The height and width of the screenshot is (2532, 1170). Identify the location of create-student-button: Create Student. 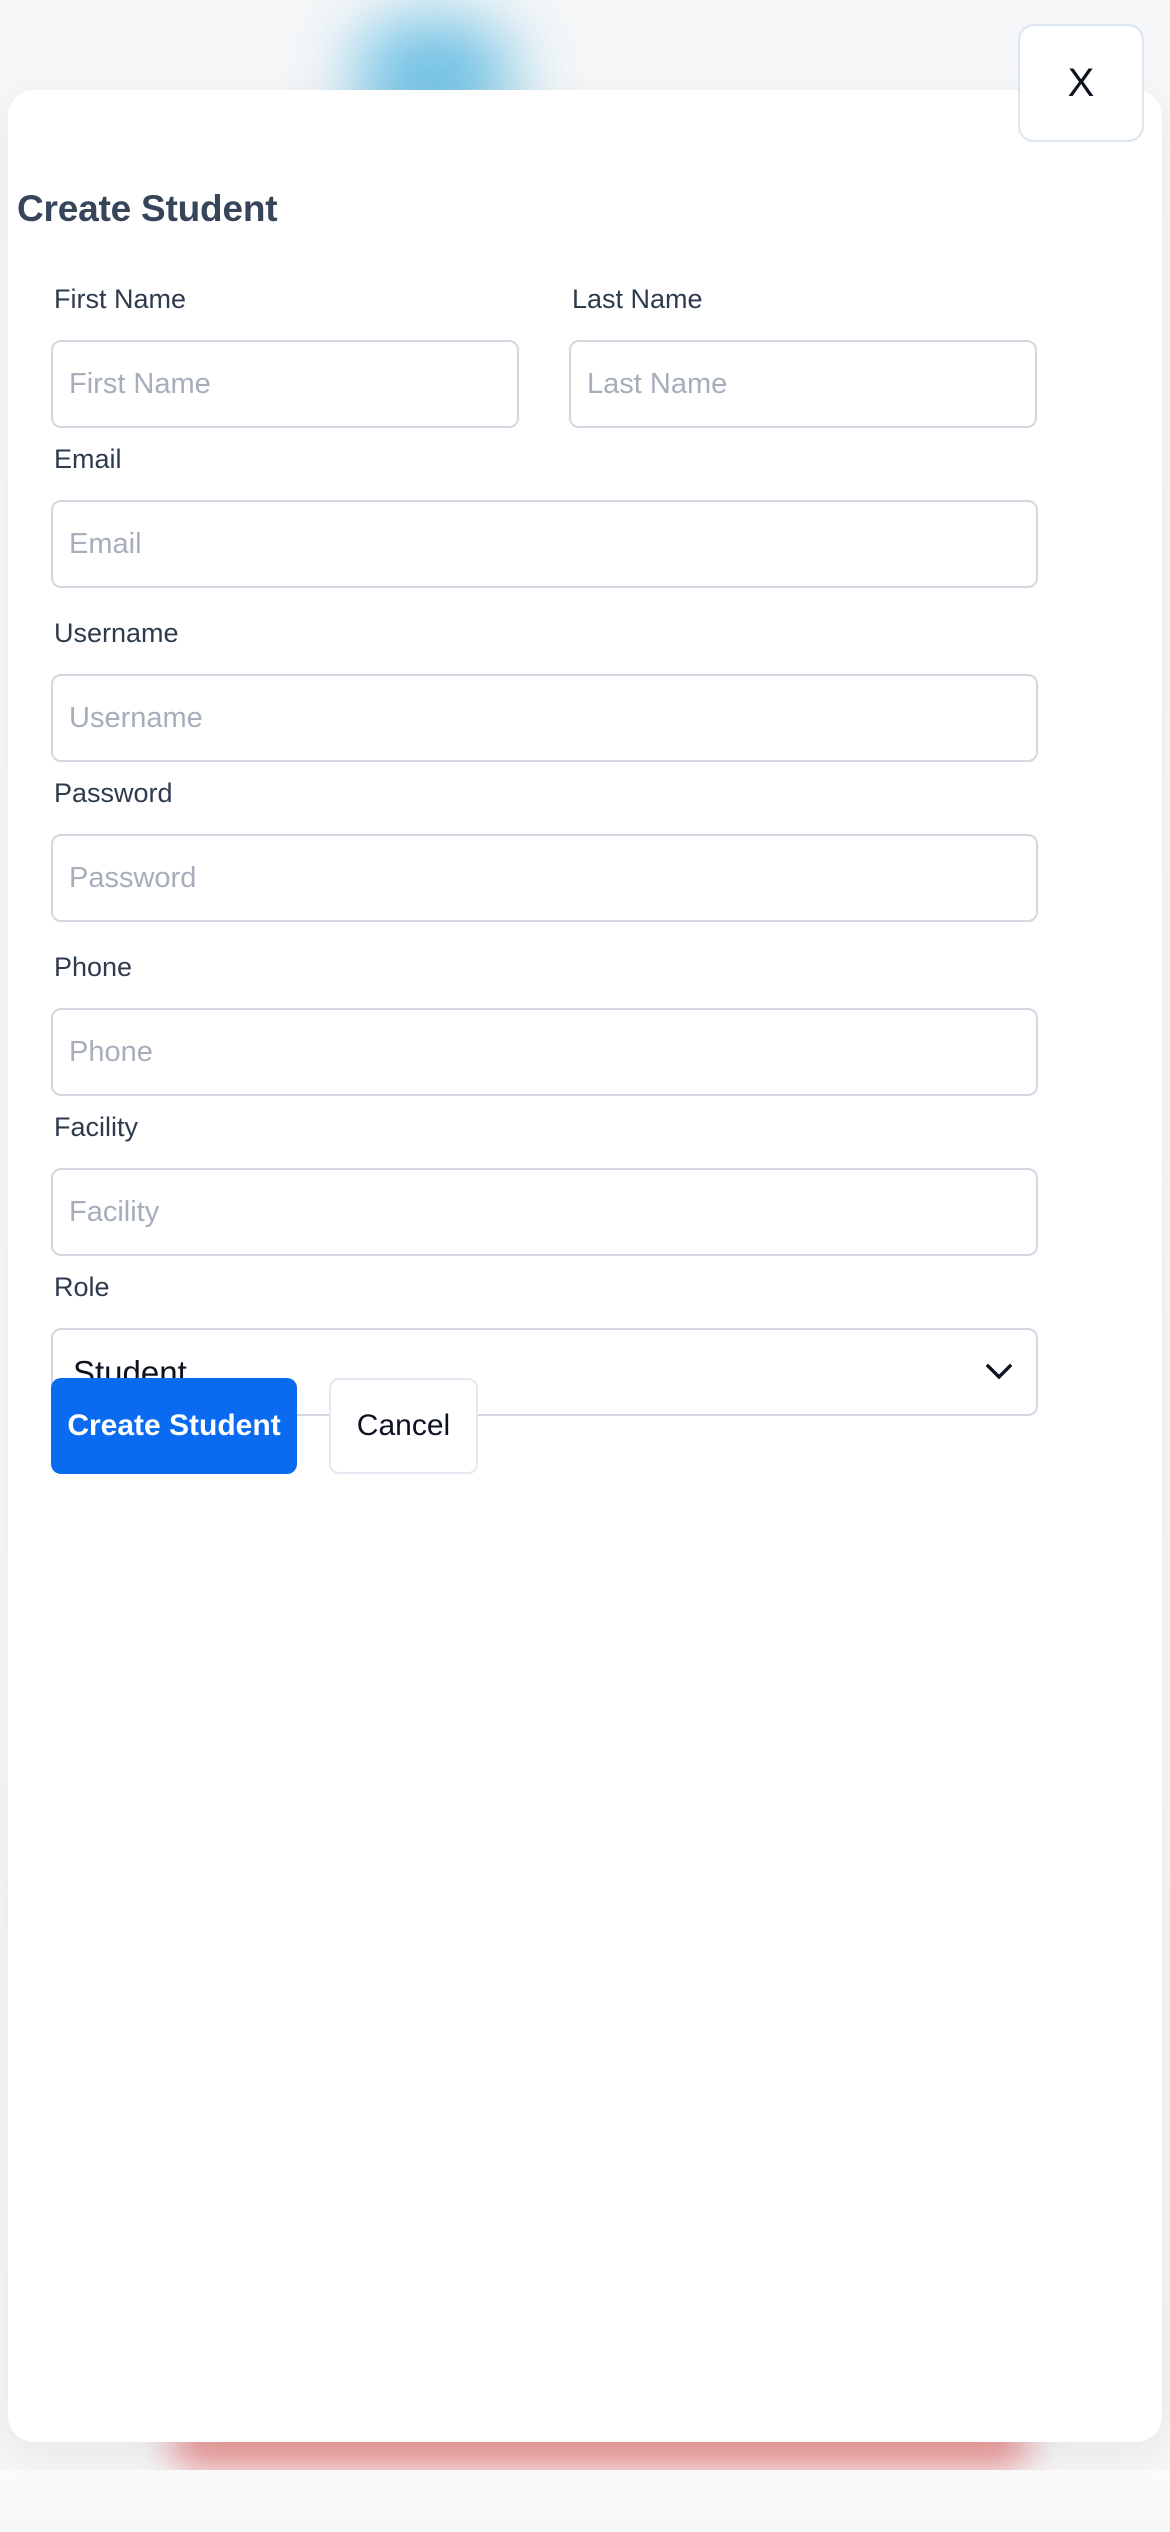
(174, 1426).